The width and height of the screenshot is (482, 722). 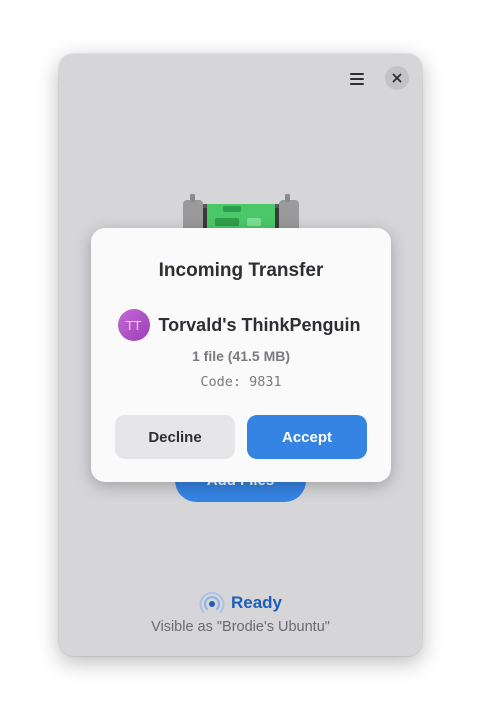 What do you see at coordinates (307, 437) in the screenshot?
I see `accept-button: Accept` at bounding box center [307, 437].